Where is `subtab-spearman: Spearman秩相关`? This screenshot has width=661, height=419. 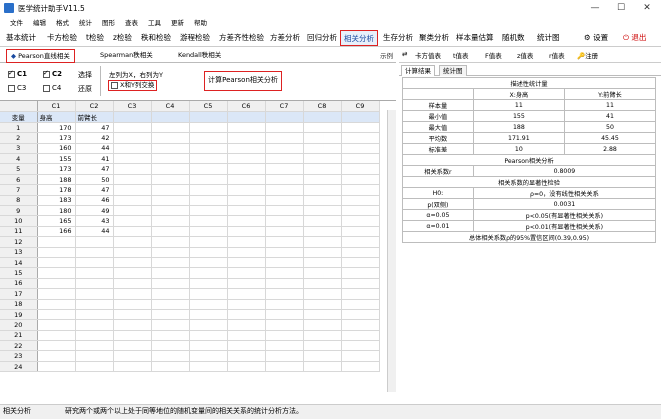
subtab-spearman: Spearman秩相关 is located at coordinates (126, 56).